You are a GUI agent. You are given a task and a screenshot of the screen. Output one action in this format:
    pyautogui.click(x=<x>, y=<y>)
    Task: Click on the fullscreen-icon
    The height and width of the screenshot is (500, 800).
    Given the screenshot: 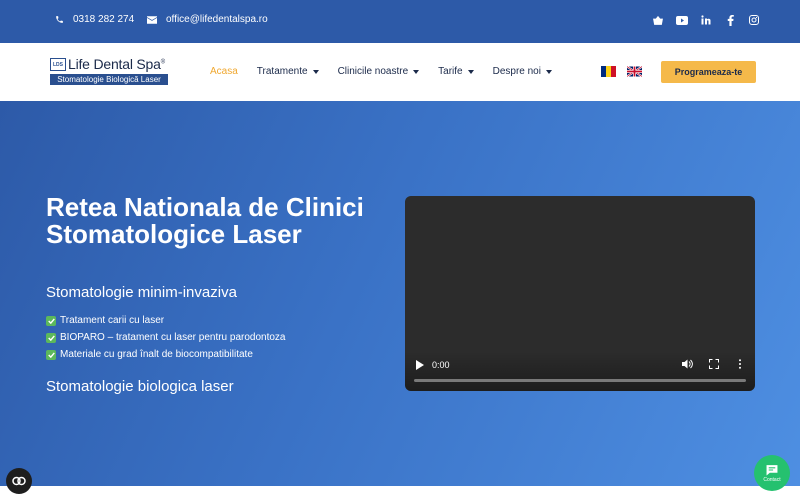 What is the action you would take?
    pyautogui.click(x=714, y=364)
    